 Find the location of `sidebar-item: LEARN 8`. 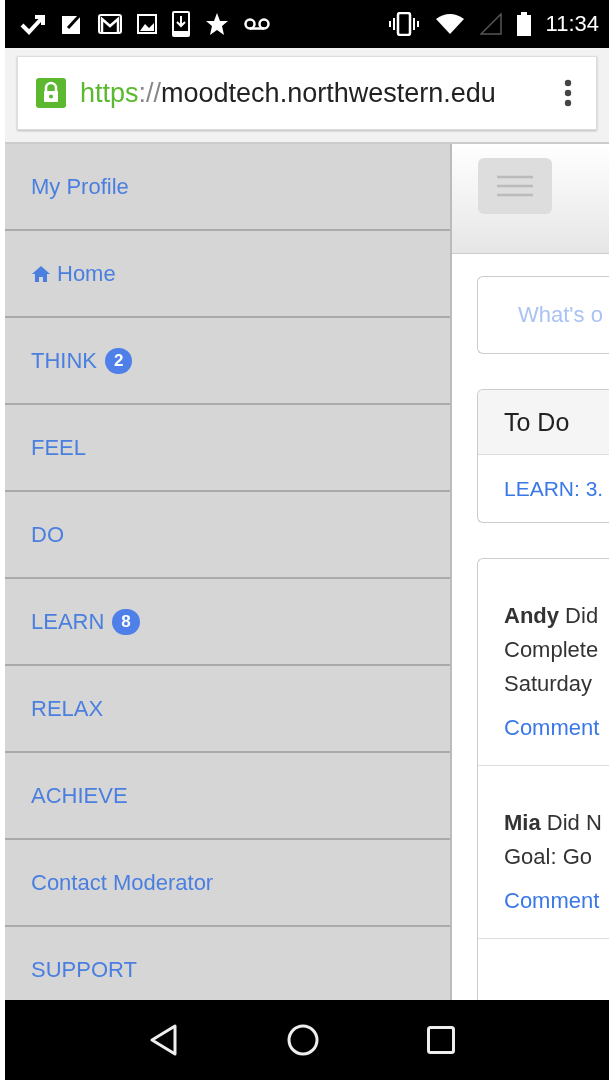

sidebar-item: LEARN 8 is located at coordinates (227, 622).